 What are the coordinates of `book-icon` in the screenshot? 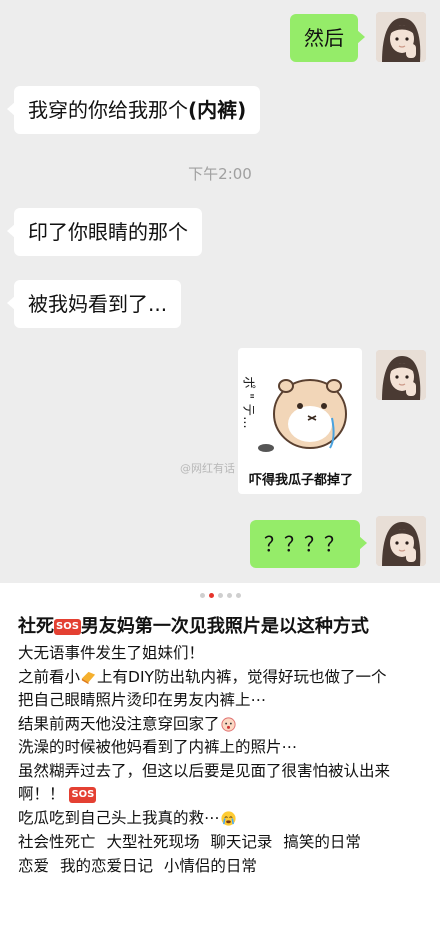 It's located at (88, 677).